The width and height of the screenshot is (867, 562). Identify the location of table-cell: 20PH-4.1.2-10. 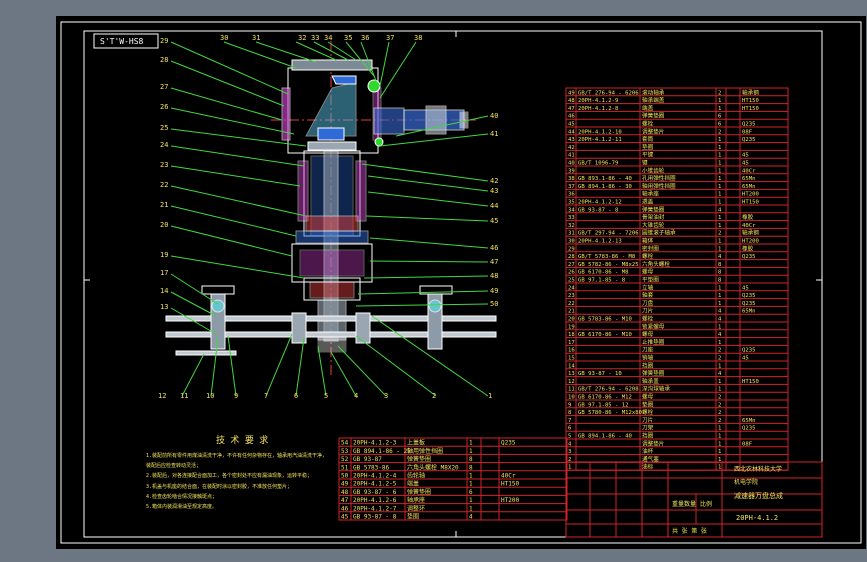
(600, 132).